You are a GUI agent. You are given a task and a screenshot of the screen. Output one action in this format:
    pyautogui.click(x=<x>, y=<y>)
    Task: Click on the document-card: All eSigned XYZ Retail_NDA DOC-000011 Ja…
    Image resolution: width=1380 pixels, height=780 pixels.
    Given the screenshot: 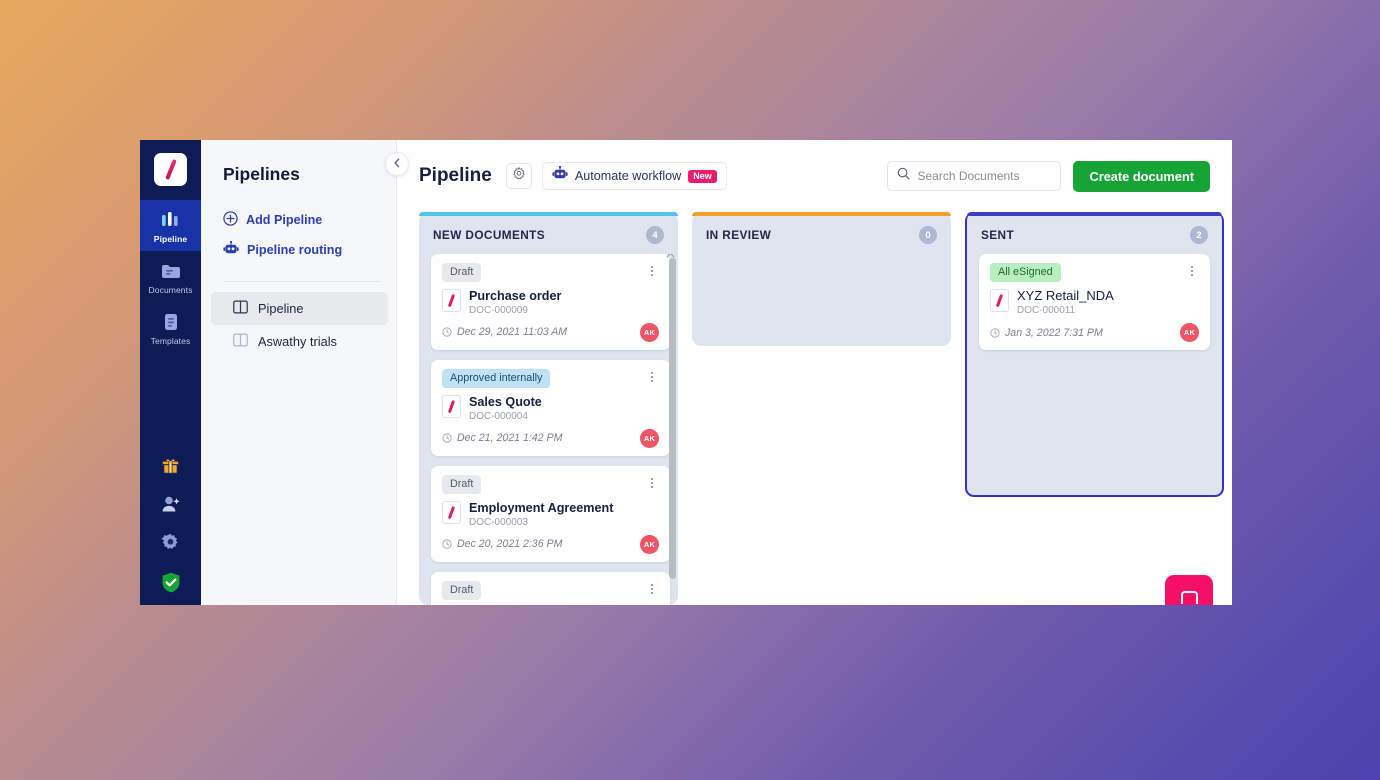 What is the action you would take?
    pyautogui.click(x=1094, y=302)
    